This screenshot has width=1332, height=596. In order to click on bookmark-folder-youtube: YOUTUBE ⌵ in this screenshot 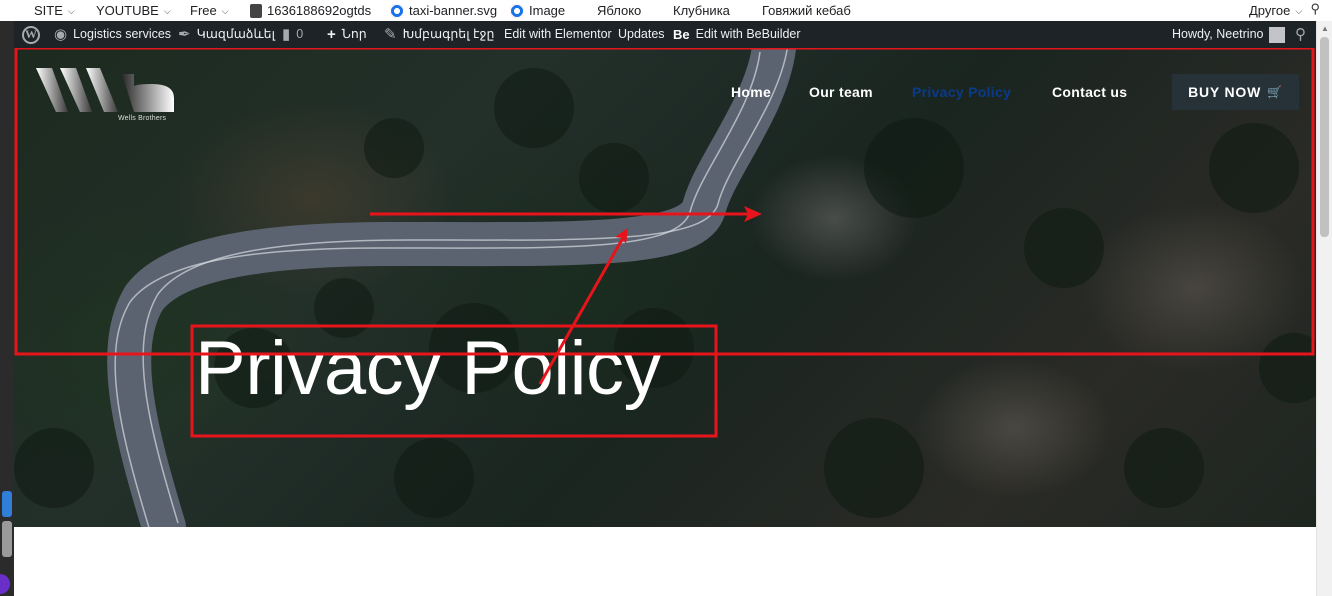, I will do `click(133, 10)`.